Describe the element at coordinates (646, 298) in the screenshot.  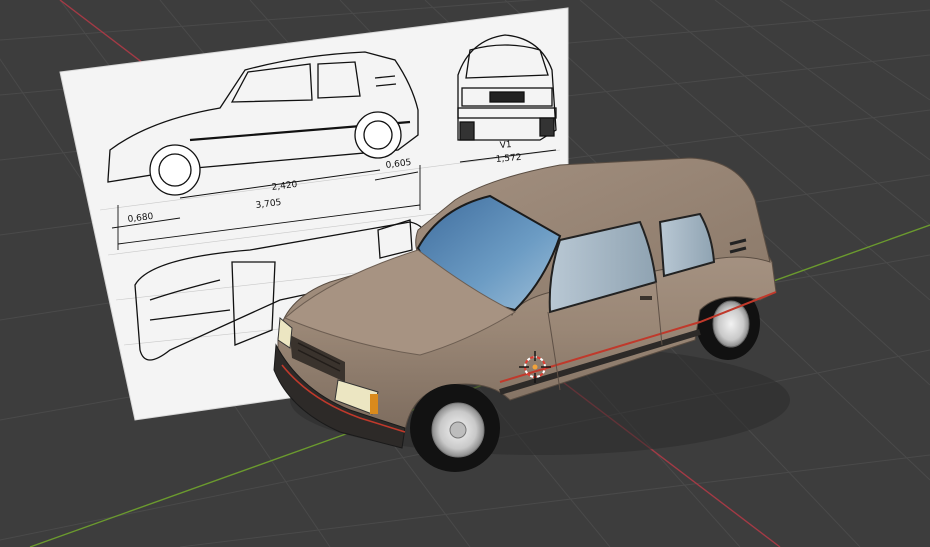
I see `door-handle` at that location.